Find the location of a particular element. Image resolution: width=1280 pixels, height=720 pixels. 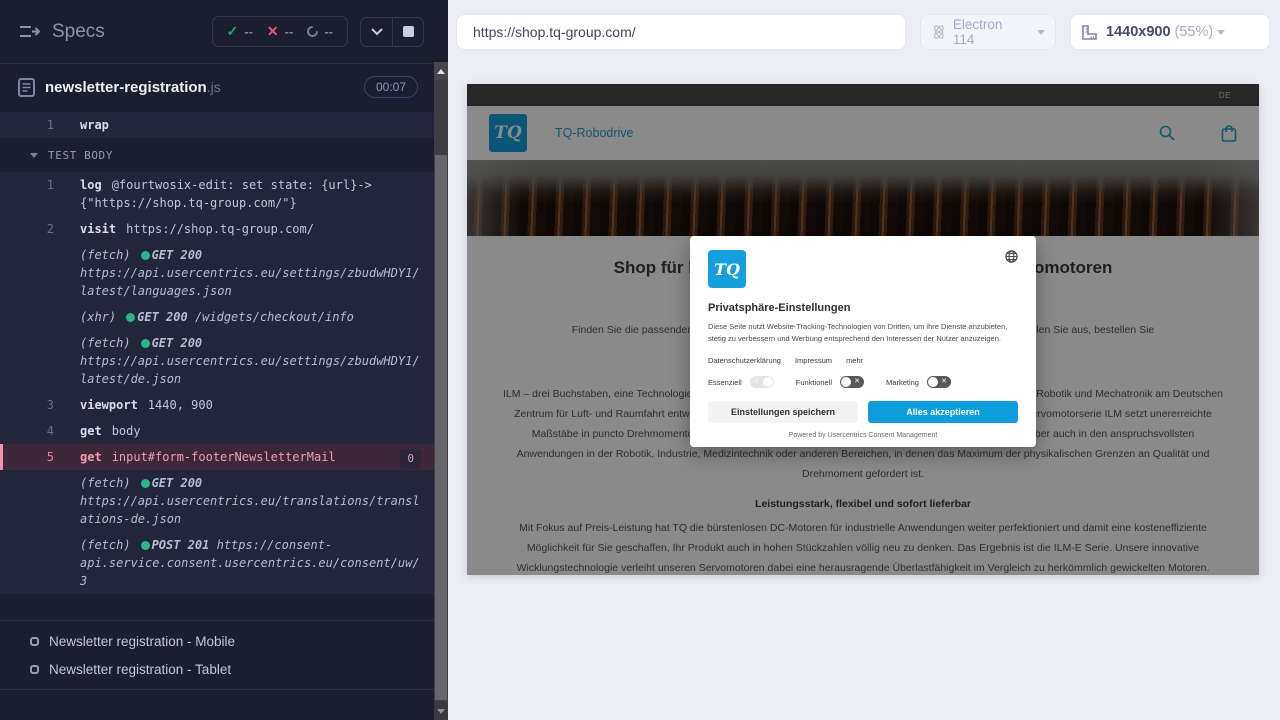

runner-header: Specs ✓ -- ✕ -- -- is located at coordinates (217, 32).